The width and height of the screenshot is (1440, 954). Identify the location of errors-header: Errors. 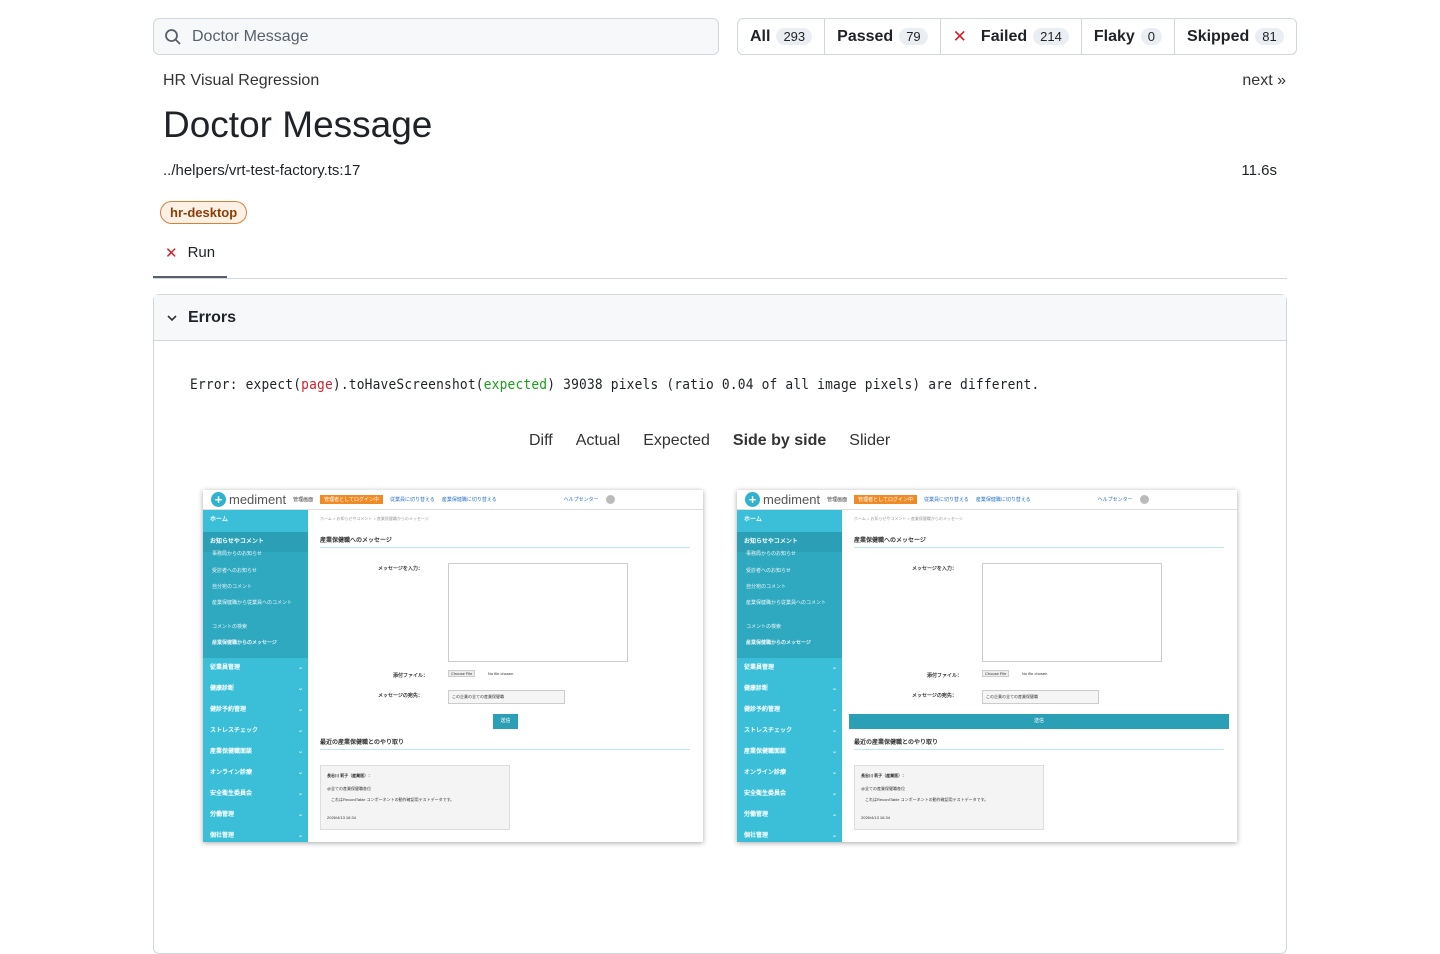
(720, 318).